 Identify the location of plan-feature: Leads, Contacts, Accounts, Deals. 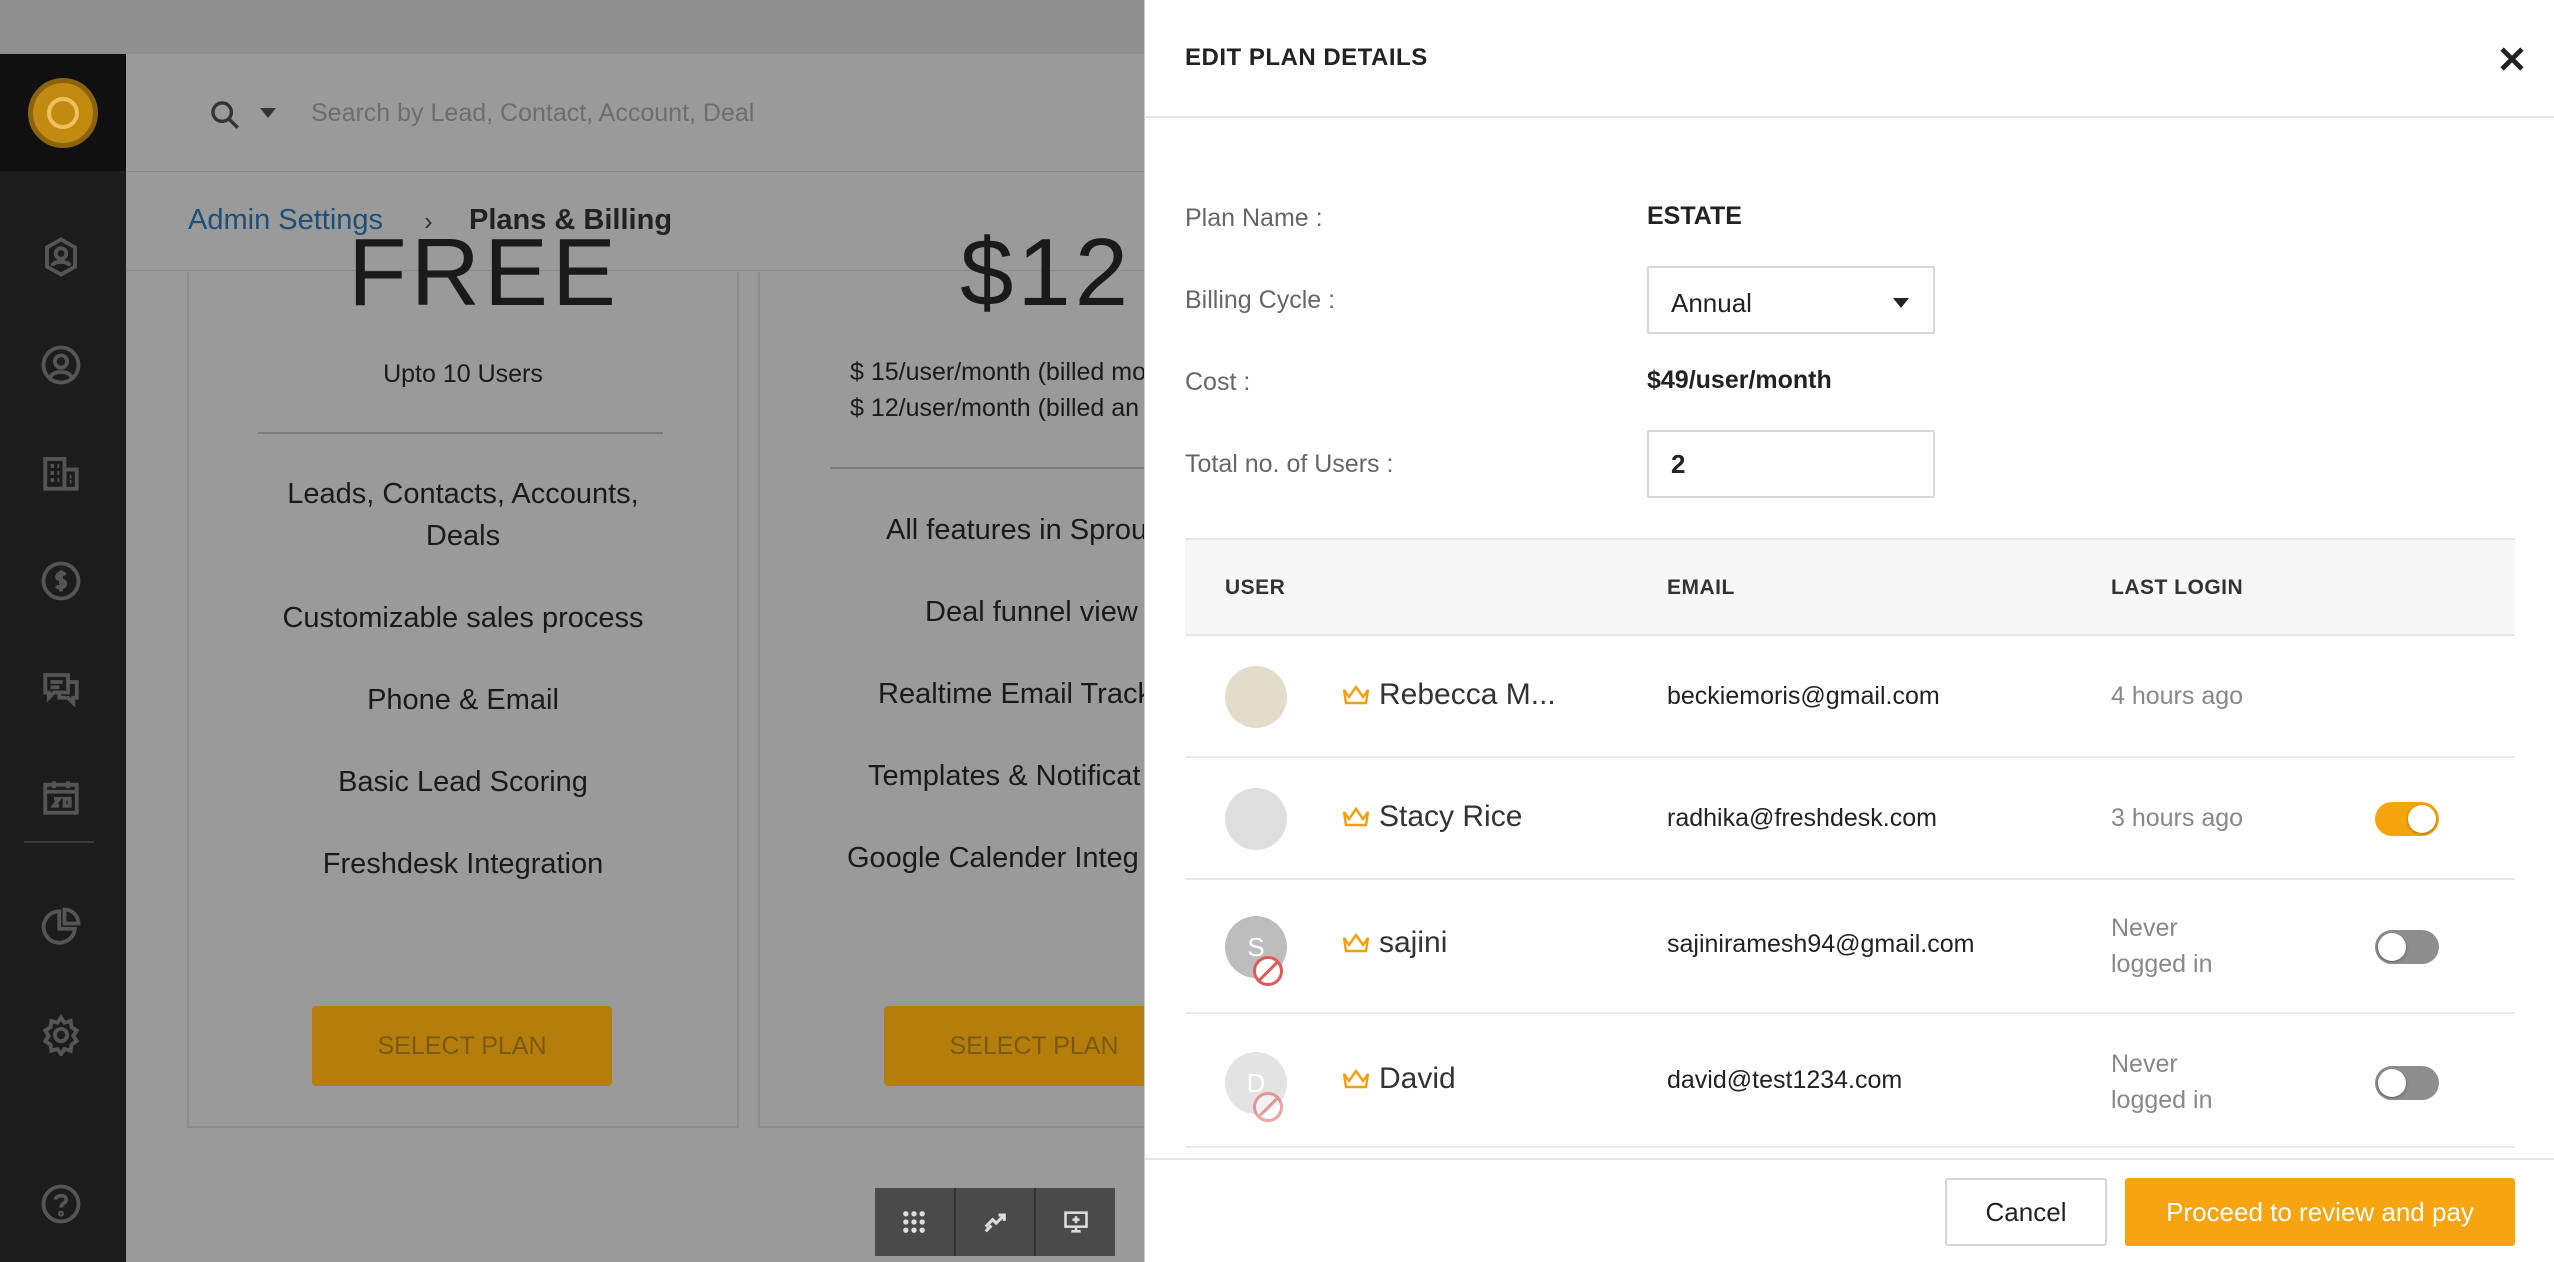
(463, 515).